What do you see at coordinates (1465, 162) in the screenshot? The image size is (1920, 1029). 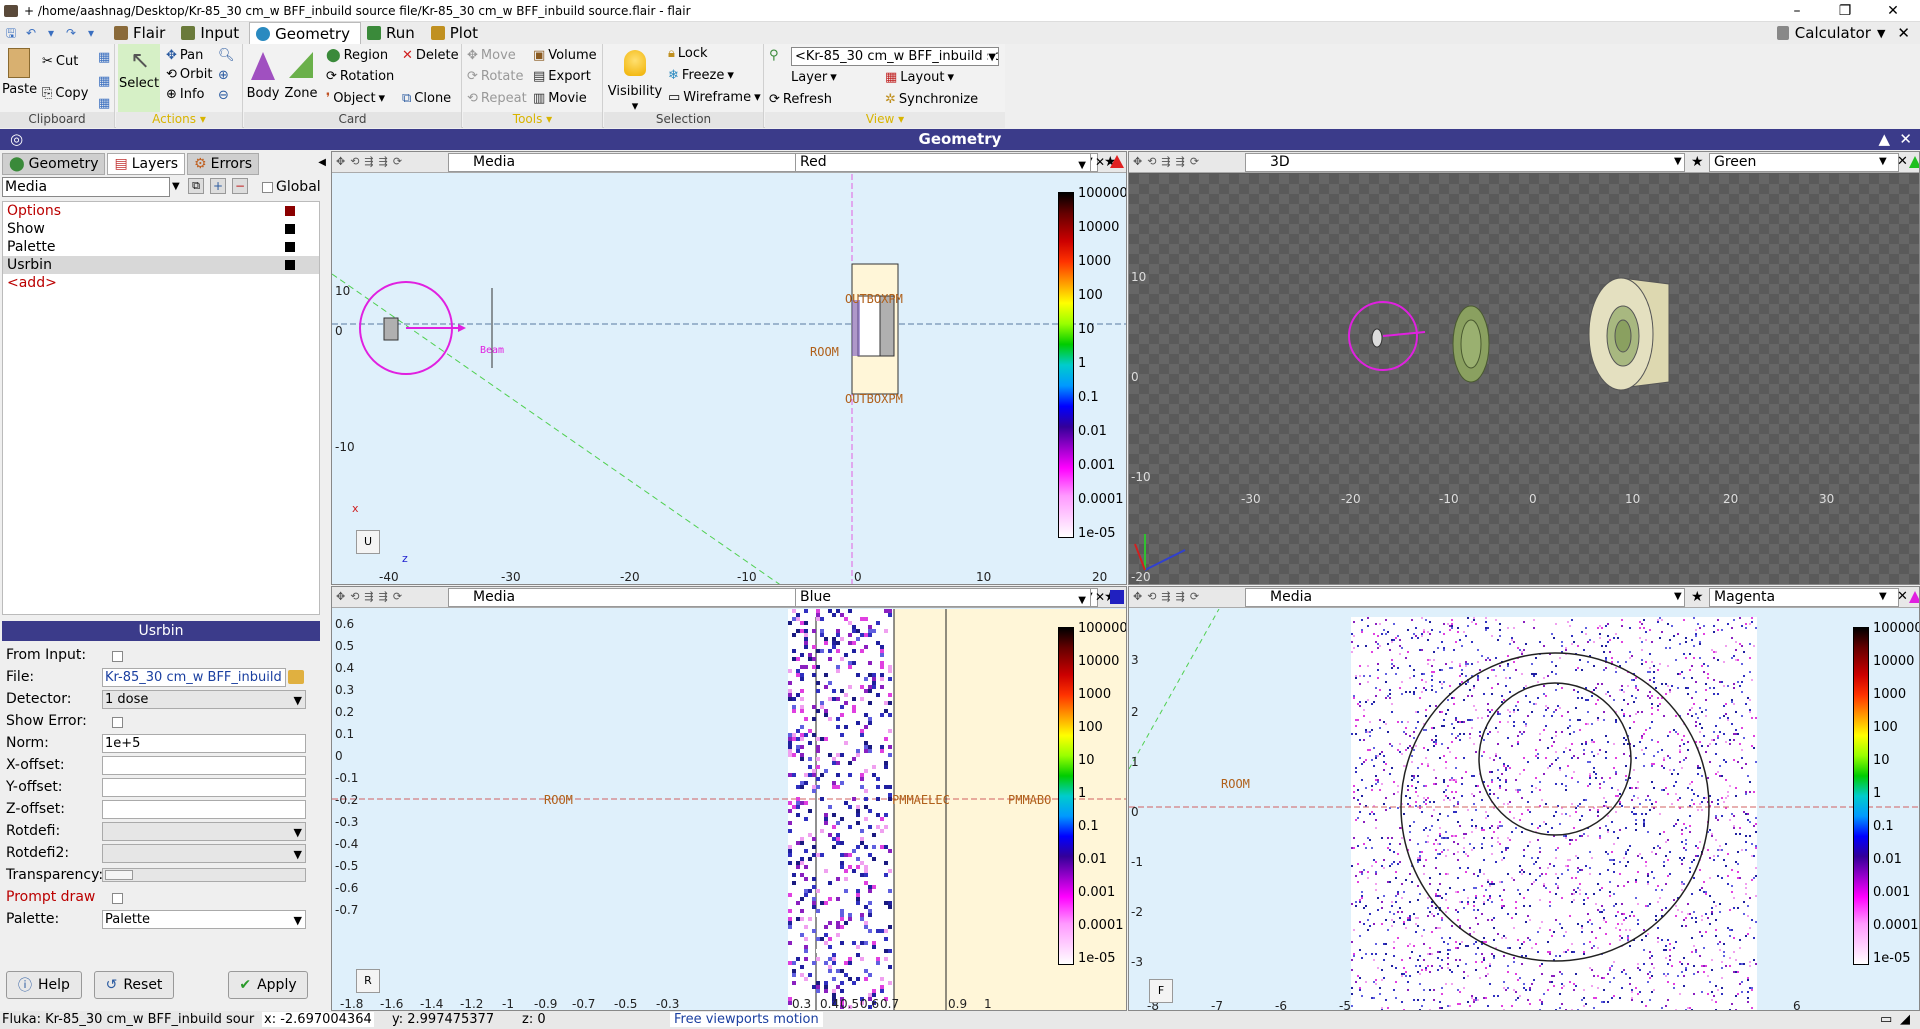 I see `layer-select: 3D` at bounding box center [1465, 162].